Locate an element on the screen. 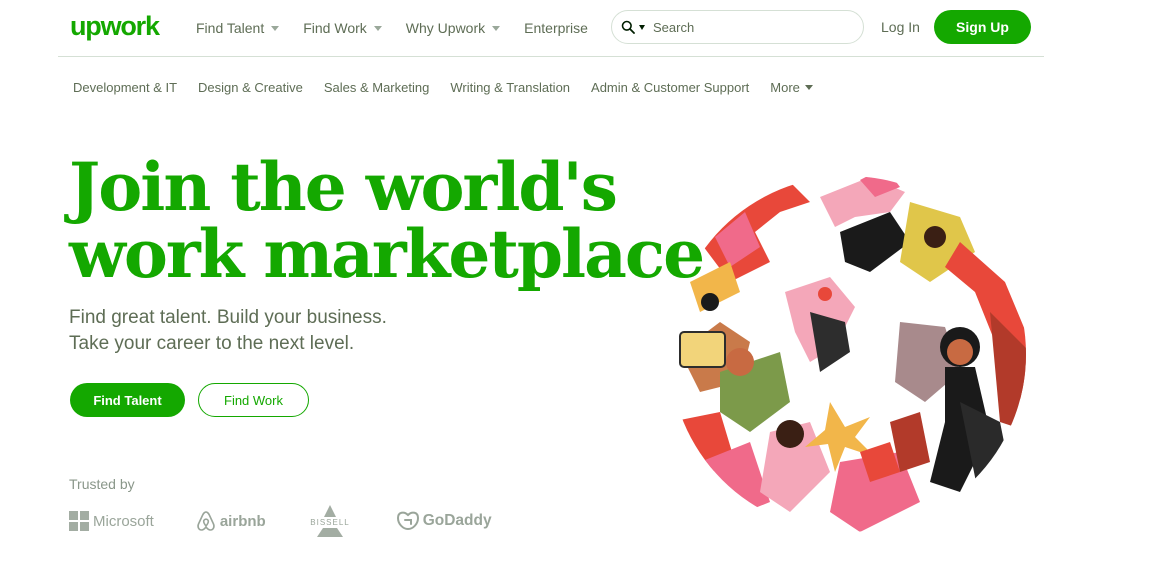  logo-text: upwork is located at coordinates (115, 26).